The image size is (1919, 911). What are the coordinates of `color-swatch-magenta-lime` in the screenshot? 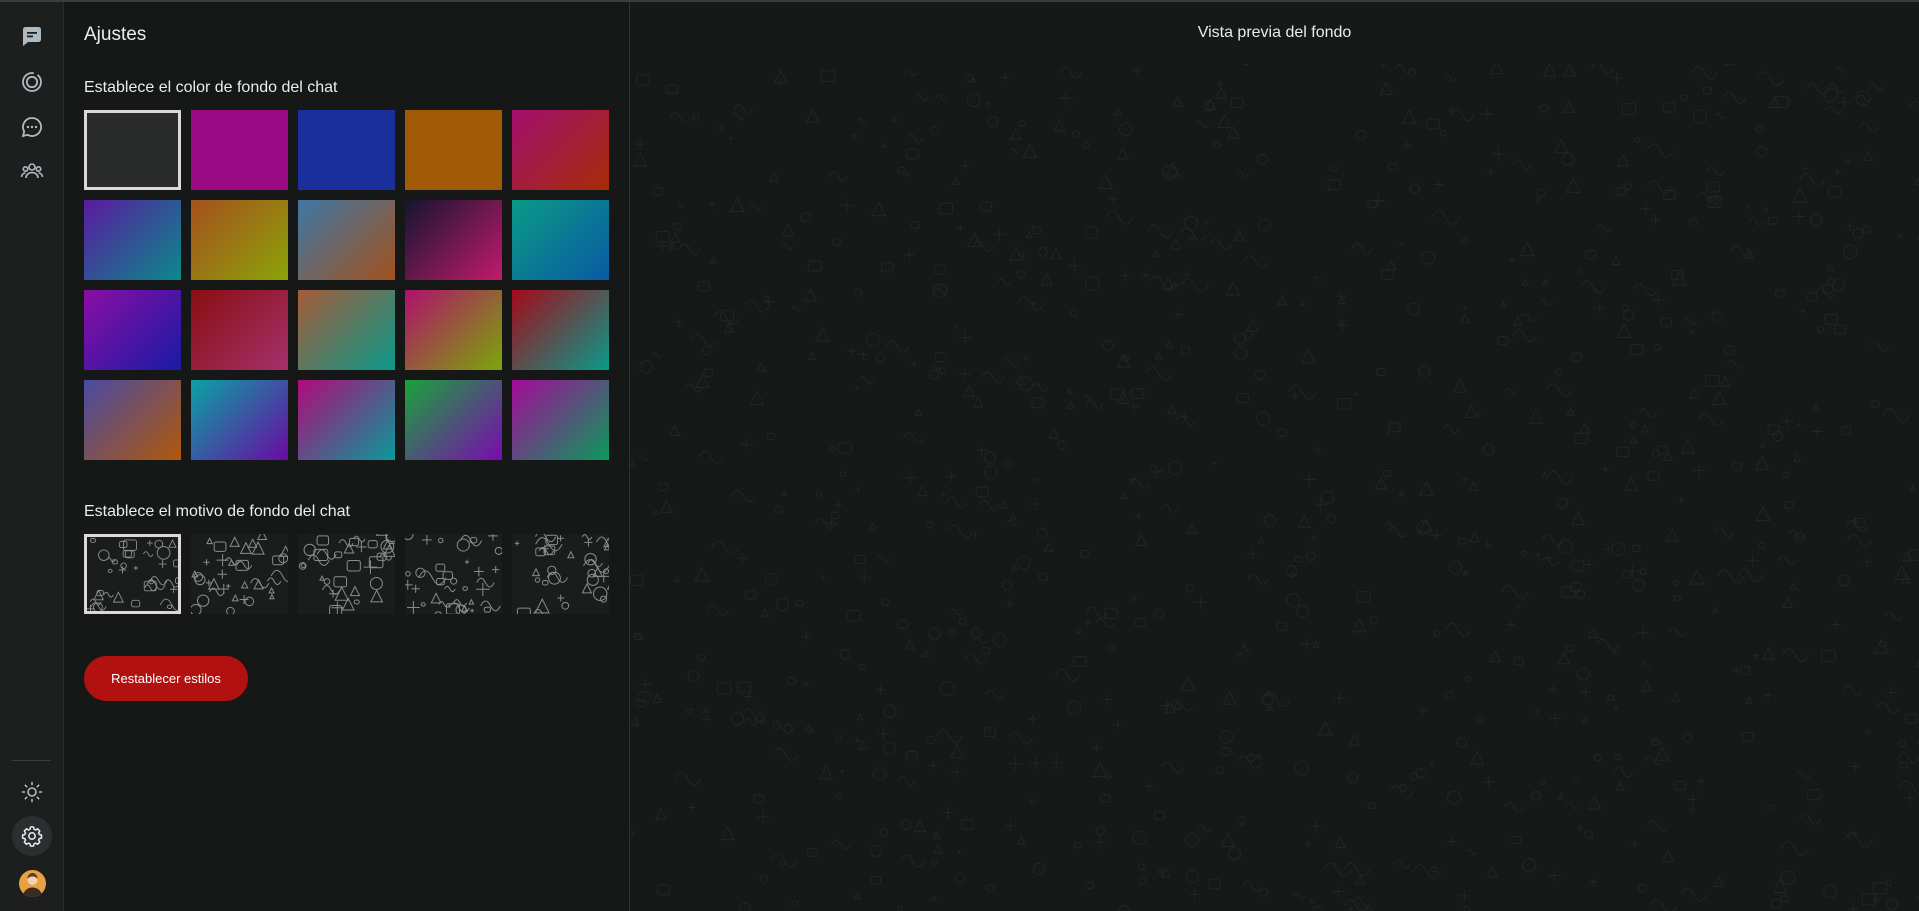 It's located at (453, 330).